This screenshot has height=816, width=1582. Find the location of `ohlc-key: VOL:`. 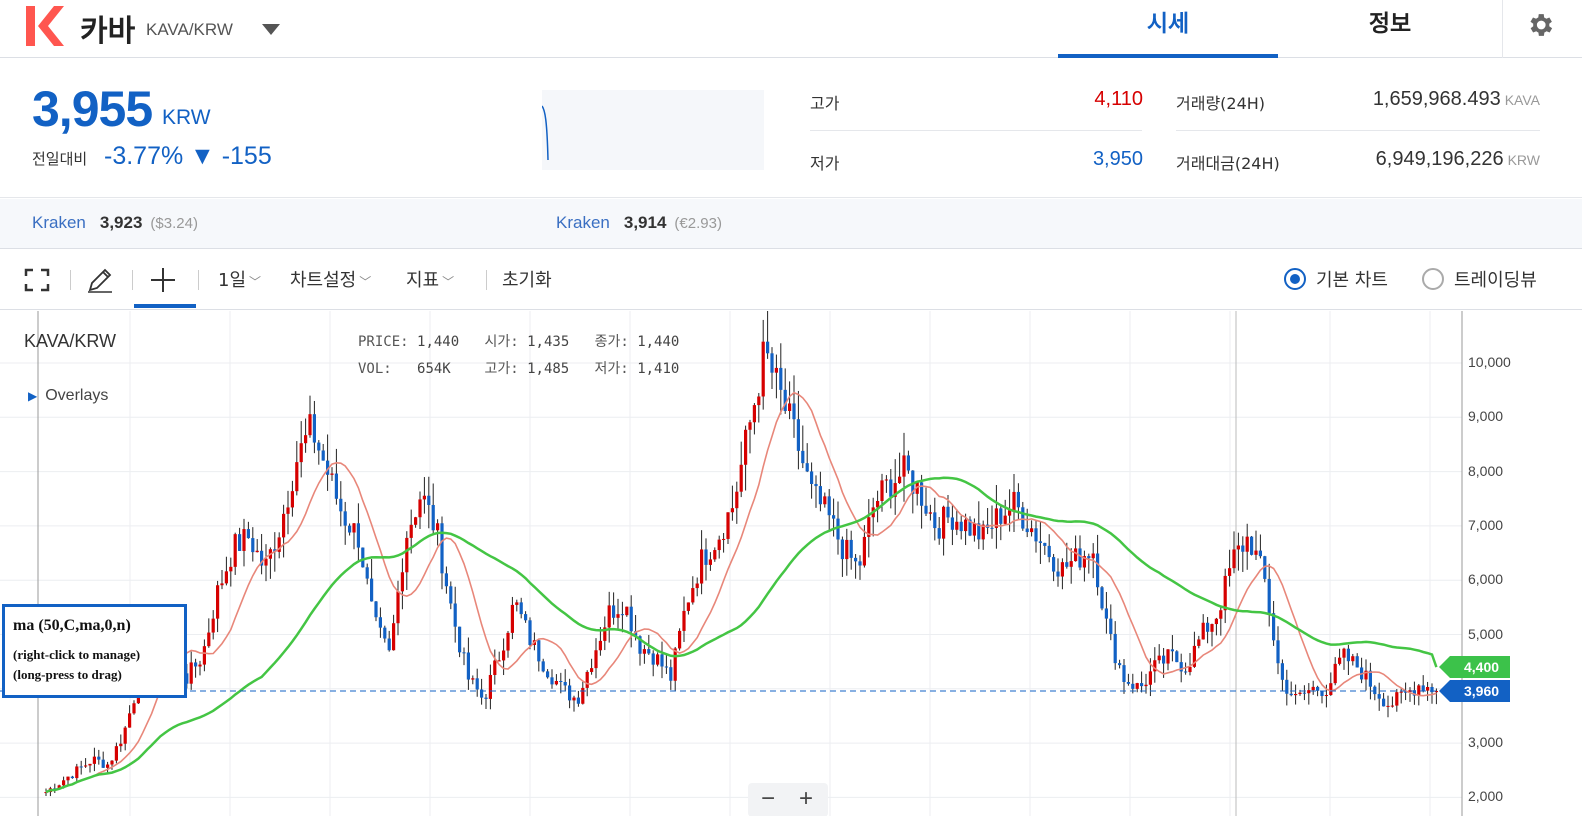

ohlc-key: VOL: is located at coordinates (375, 369).